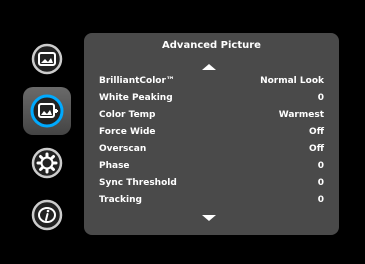  Describe the element at coordinates (211, 81) in the screenshot. I see `menu-row-brilliantcolor: BrilliantColor™ Normal Look` at that location.